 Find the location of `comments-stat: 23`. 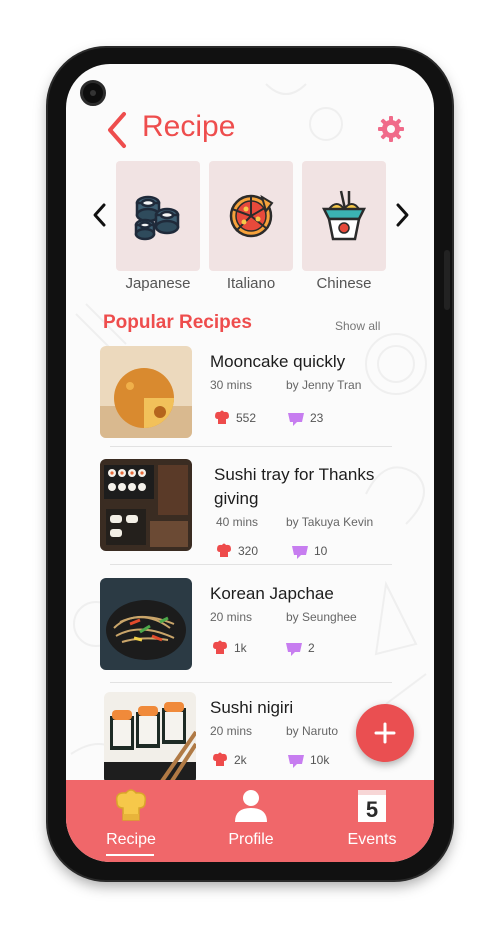

comments-stat: 23 is located at coordinates (304, 418).